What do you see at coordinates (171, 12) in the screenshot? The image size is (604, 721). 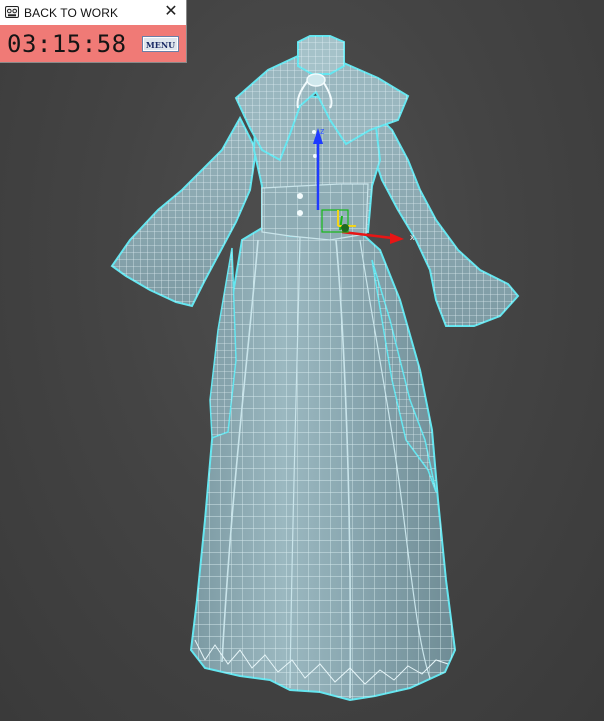 I see `close-button: ✕` at bounding box center [171, 12].